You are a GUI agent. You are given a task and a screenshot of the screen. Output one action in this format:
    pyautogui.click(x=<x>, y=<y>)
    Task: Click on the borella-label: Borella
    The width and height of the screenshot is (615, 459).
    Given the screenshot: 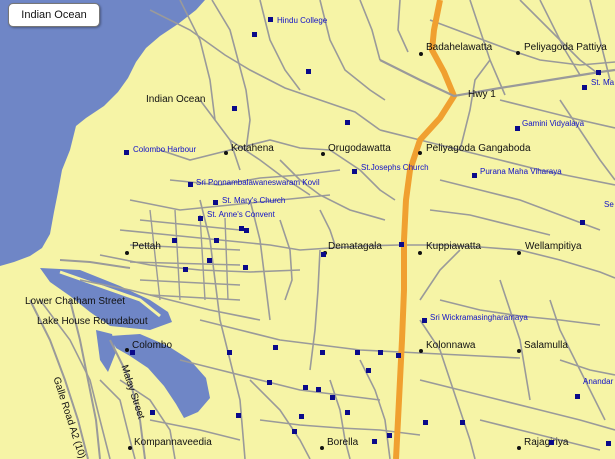 What is the action you would take?
    pyautogui.click(x=343, y=442)
    